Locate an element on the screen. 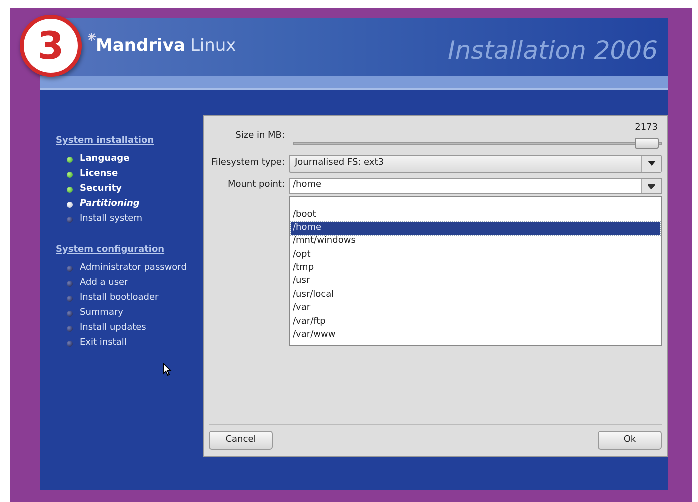 Image resolution: width=698 pixels, height=502 pixels. mount-point-option: /var is located at coordinates (475, 309).